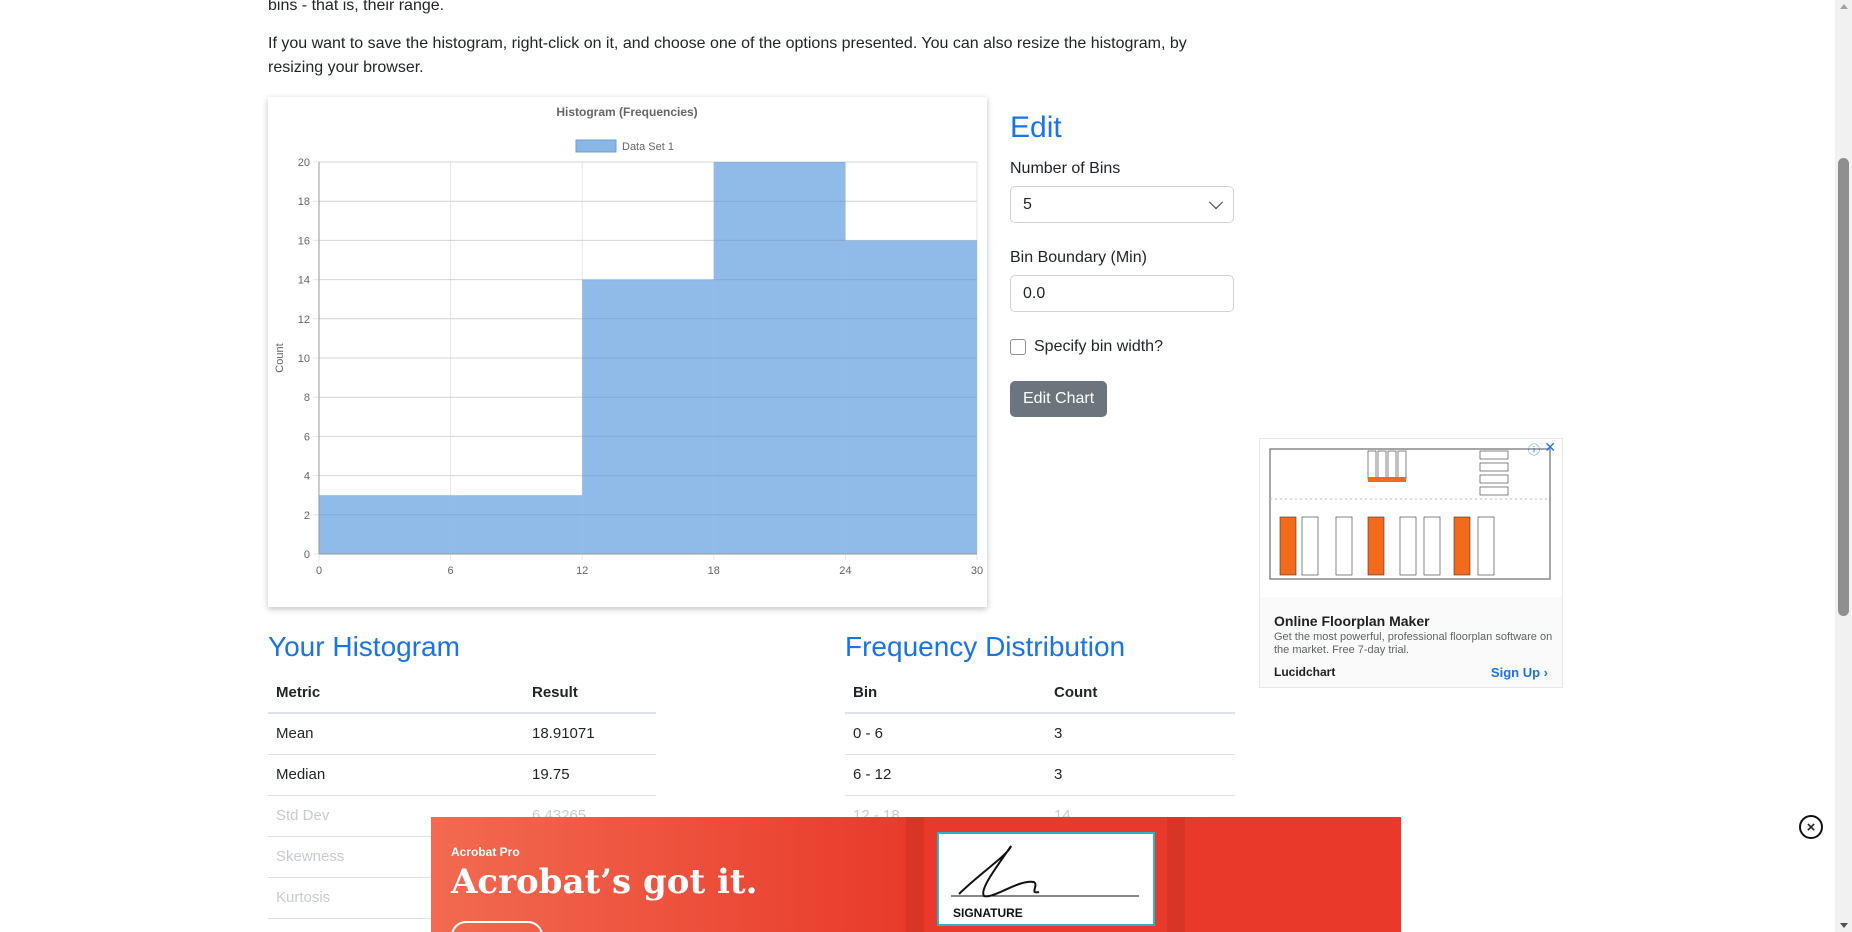 The image size is (1852, 932). I want to click on y-tick-label: 18, so click(304, 202).